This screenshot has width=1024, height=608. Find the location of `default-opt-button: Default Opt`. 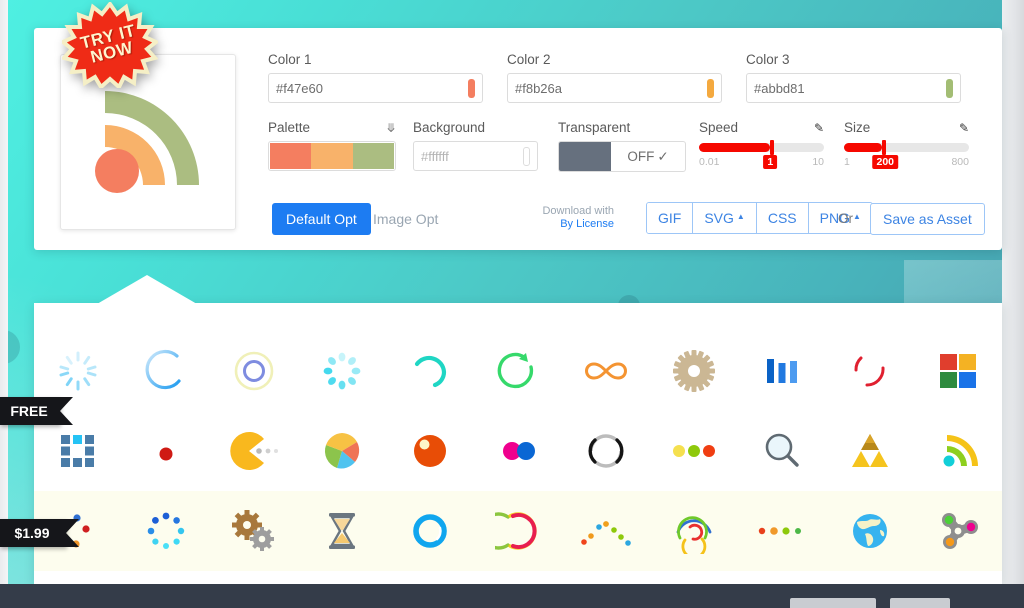

default-opt-button: Default Opt is located at coordinates (321, 219).